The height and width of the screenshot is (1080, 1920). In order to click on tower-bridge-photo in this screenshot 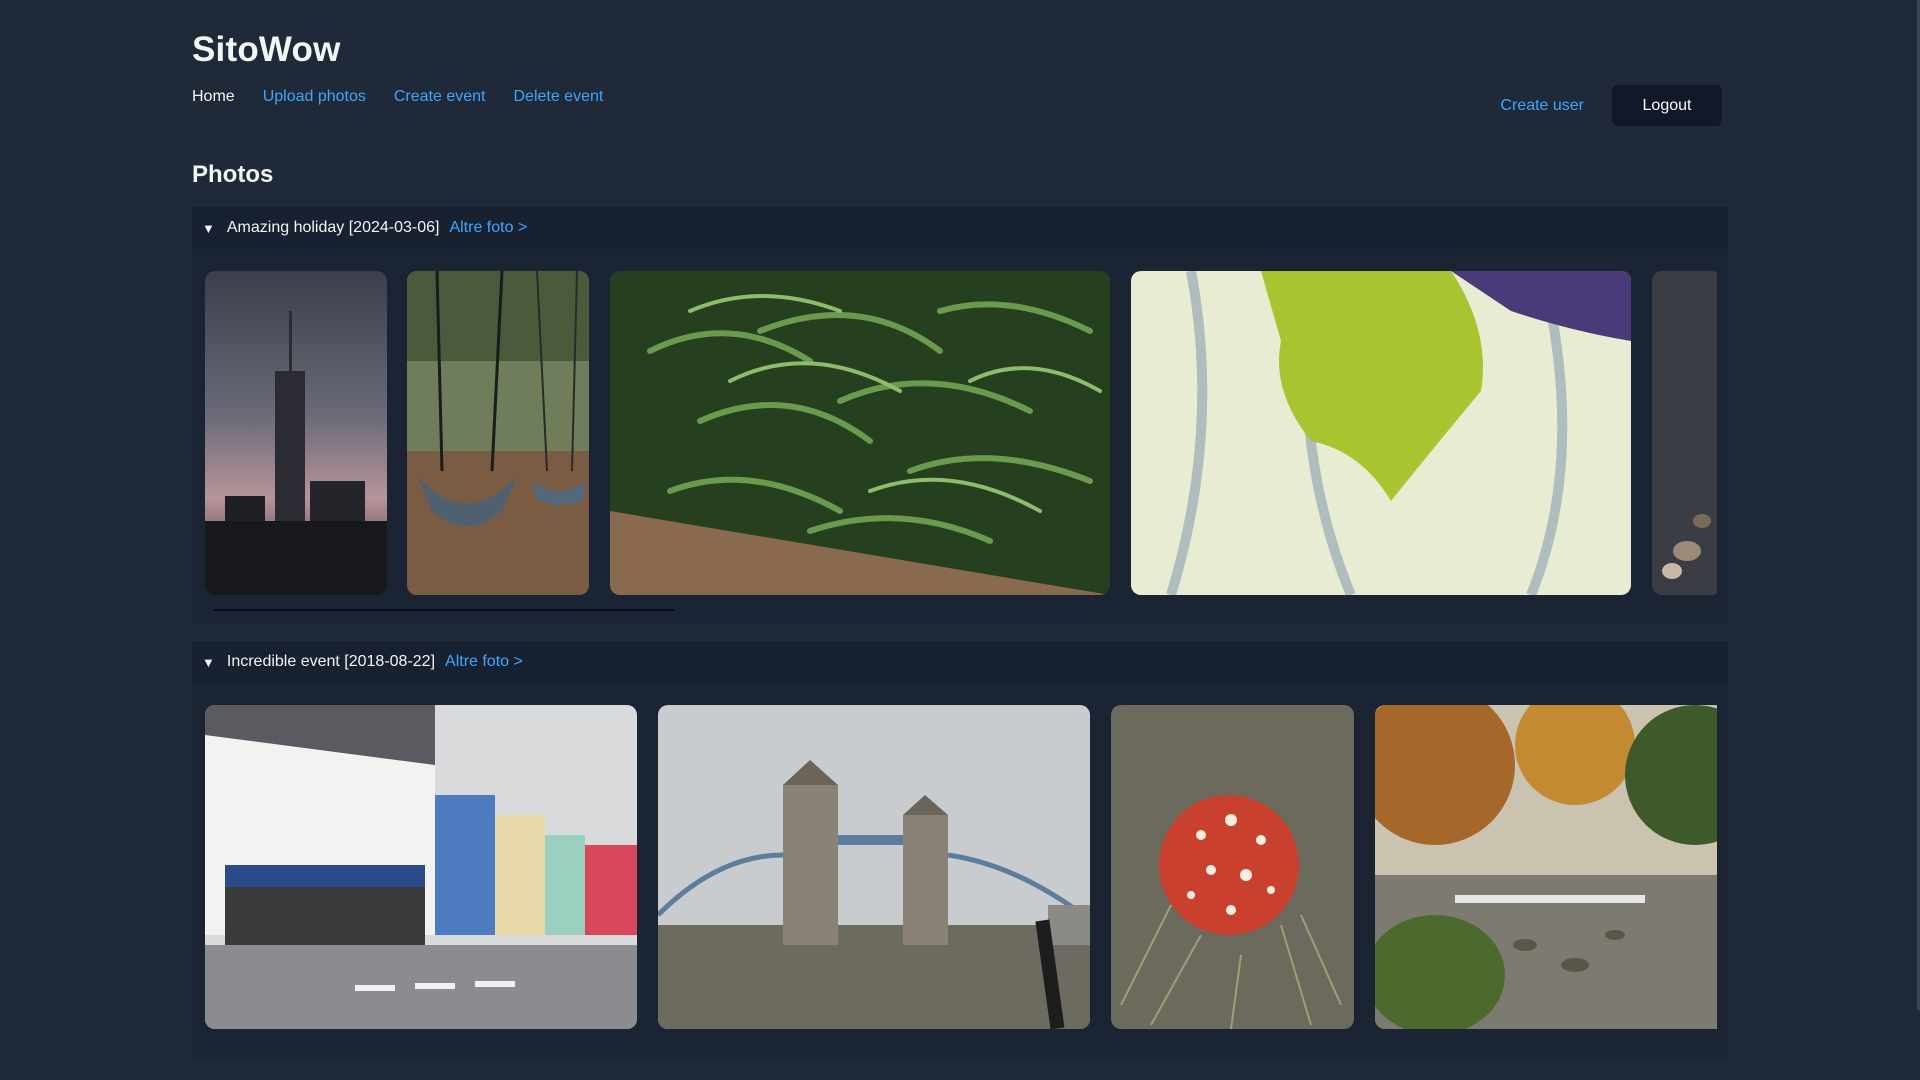, I will do `click(874, 867)`.